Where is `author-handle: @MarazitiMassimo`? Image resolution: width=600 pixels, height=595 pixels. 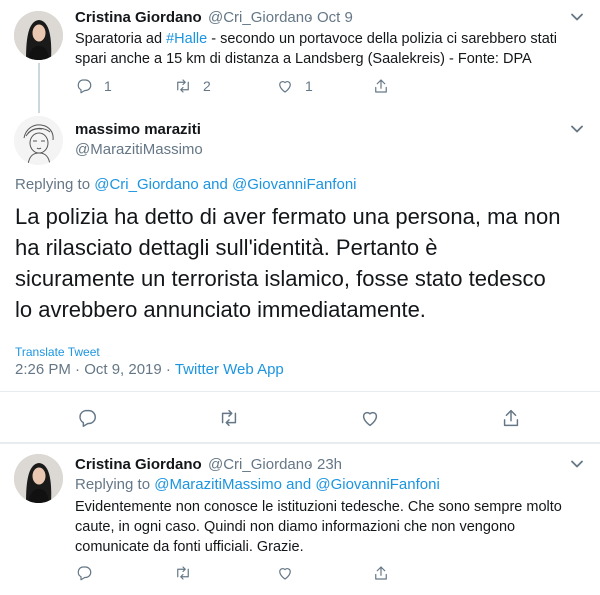
author-handle: @MarazitiMassimo is located at coordinates (139, 149).